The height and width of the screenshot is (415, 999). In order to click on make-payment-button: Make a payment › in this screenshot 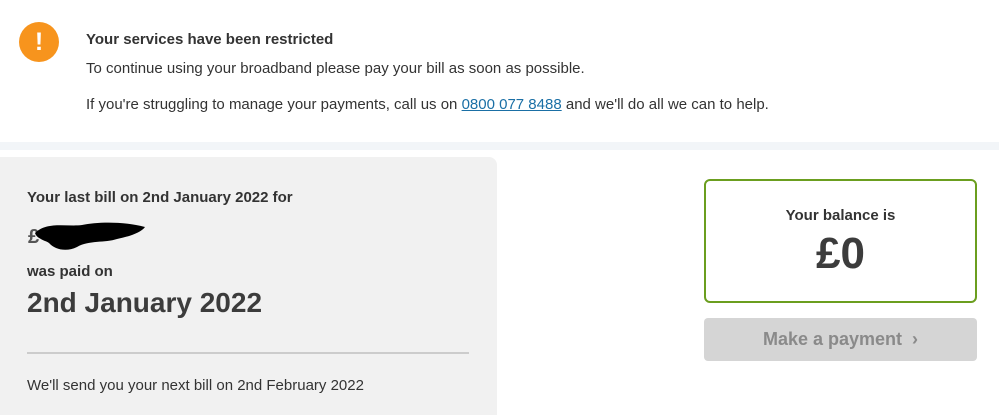, I will do `click(840, 339)`.